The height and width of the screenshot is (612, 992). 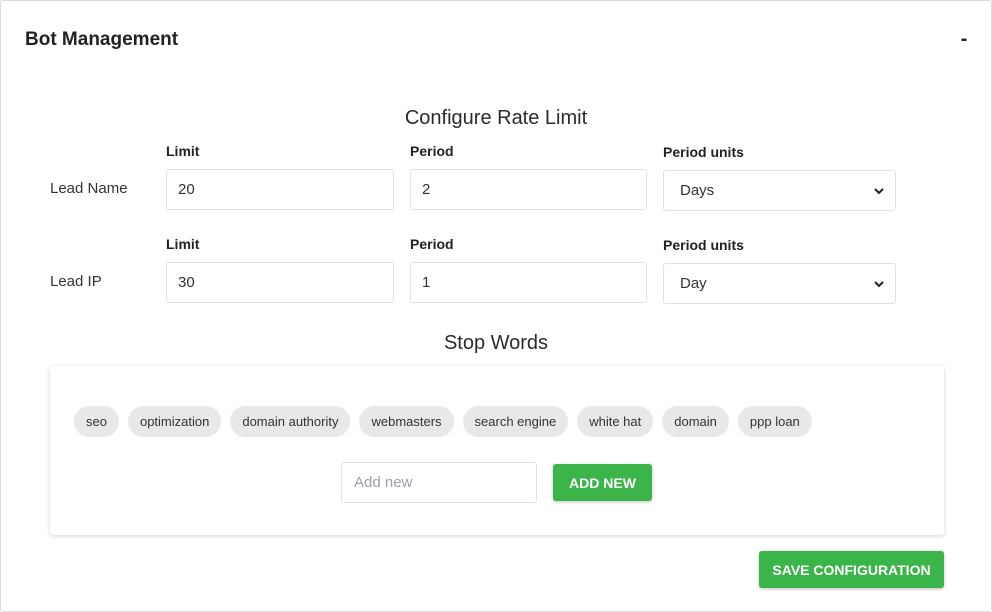 What do you see at coordinates (406, 421) in the screenshot?
I see `stop-word-chip: webmasters` at bounding box center [406, 421].